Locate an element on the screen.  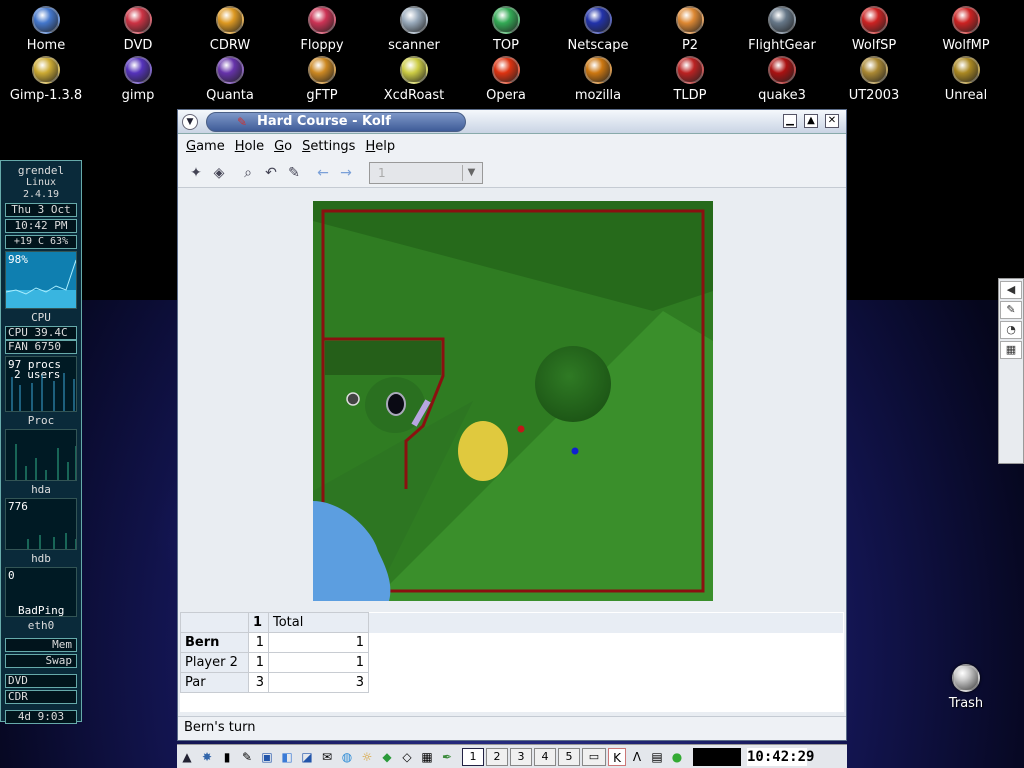
desktop-1: 1 is located at coordinates (473, 756).